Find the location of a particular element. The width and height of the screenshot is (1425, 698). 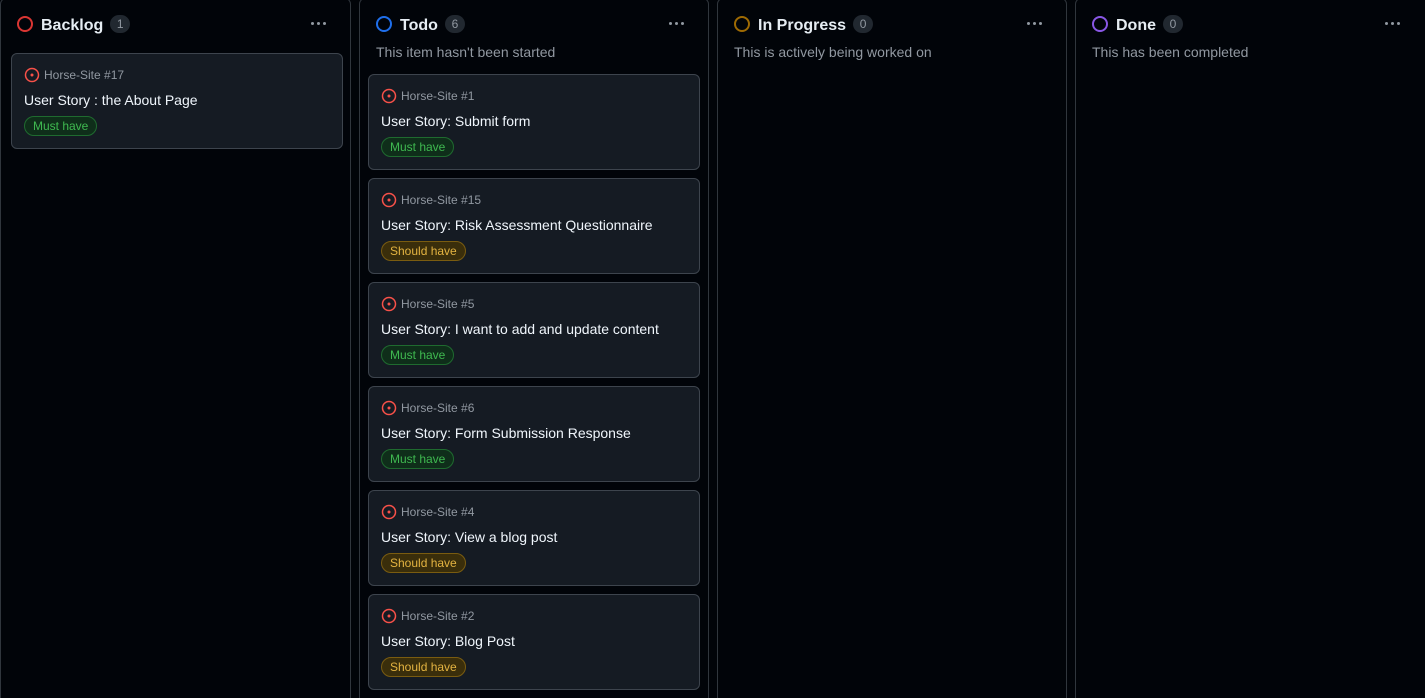

issue-title: User Story: Blog Post is located at coordinates (448, 641).